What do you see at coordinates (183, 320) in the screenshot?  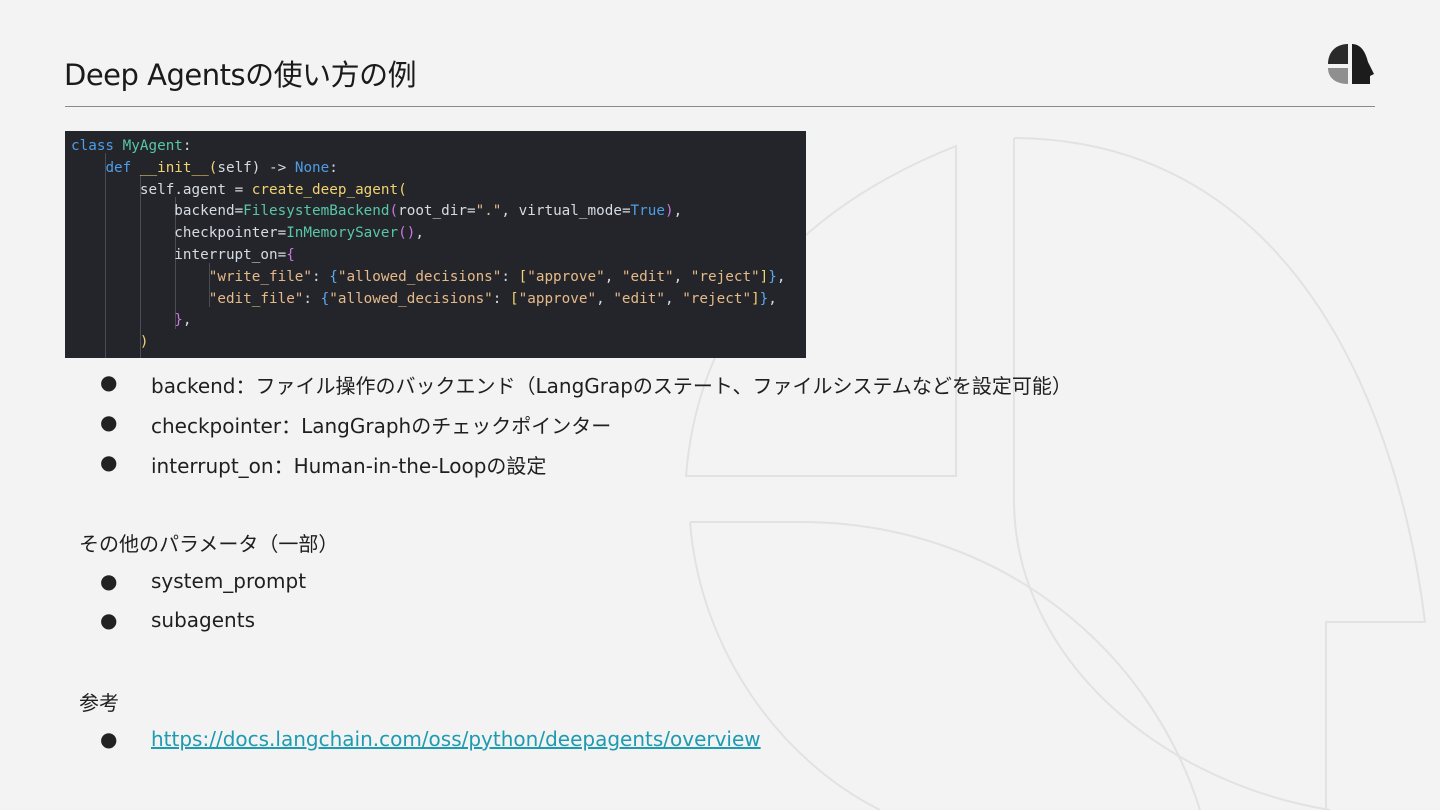 I see `code-line: },` at bounding box center [183, 320].